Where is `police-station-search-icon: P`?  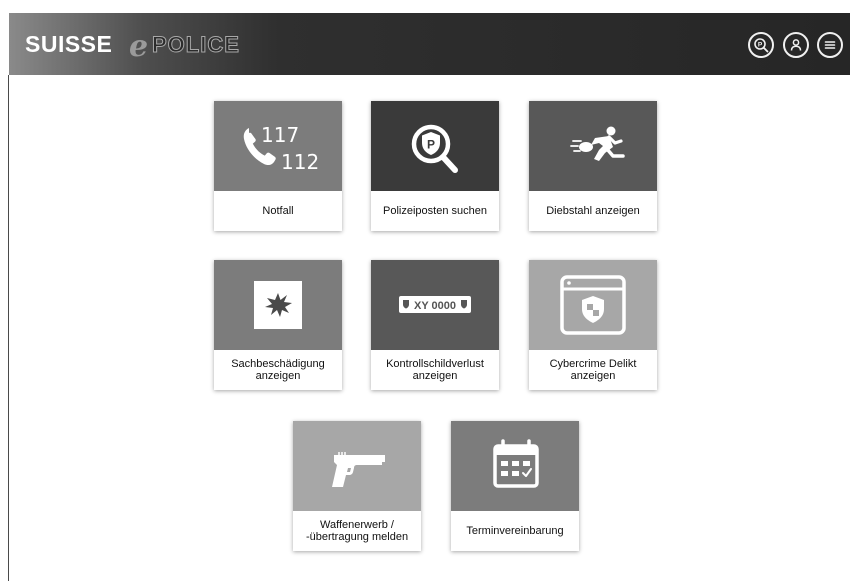 police-station-search-icon: P is located at coordinates (761, 45).